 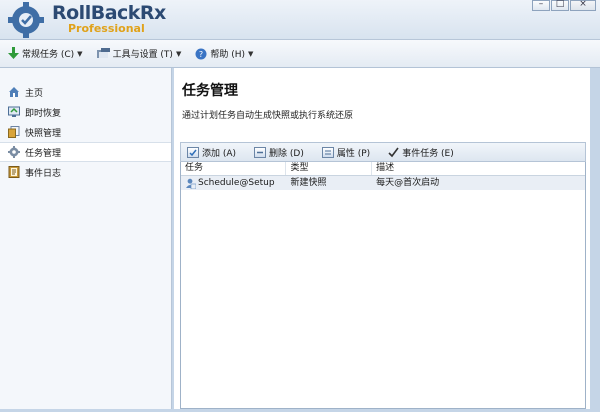 What do you see at coordinates (193, 152) in the screenshot?
I see `add-icon` at bounding box center [193, 152].